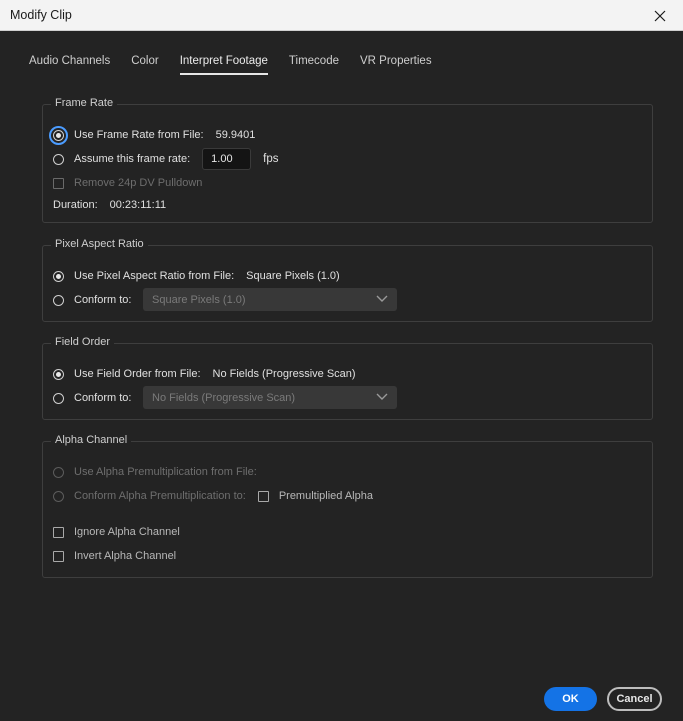  I want to click on conform-par-label: Conform to:, so click(103, 300).